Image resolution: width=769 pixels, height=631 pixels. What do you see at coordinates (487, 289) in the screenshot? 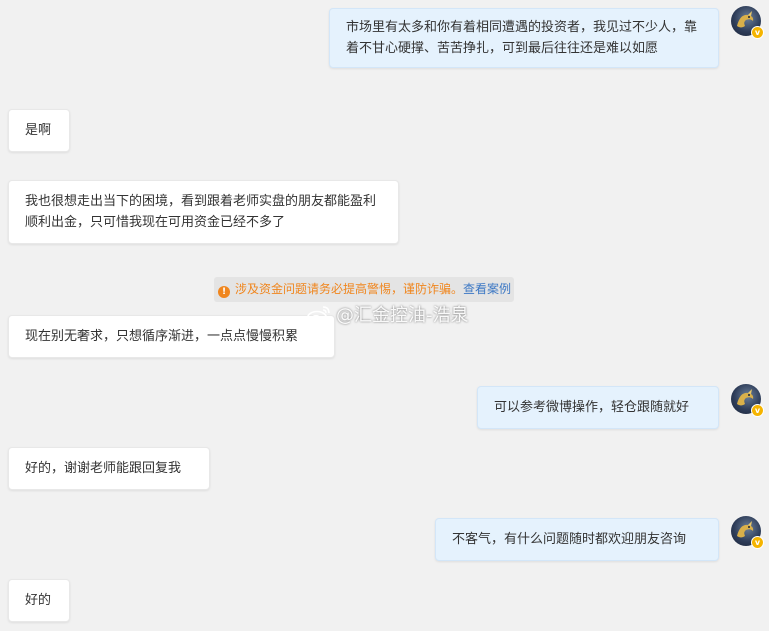
I see `view-cases-link: 查看案例` at bounding box center [487, 289].